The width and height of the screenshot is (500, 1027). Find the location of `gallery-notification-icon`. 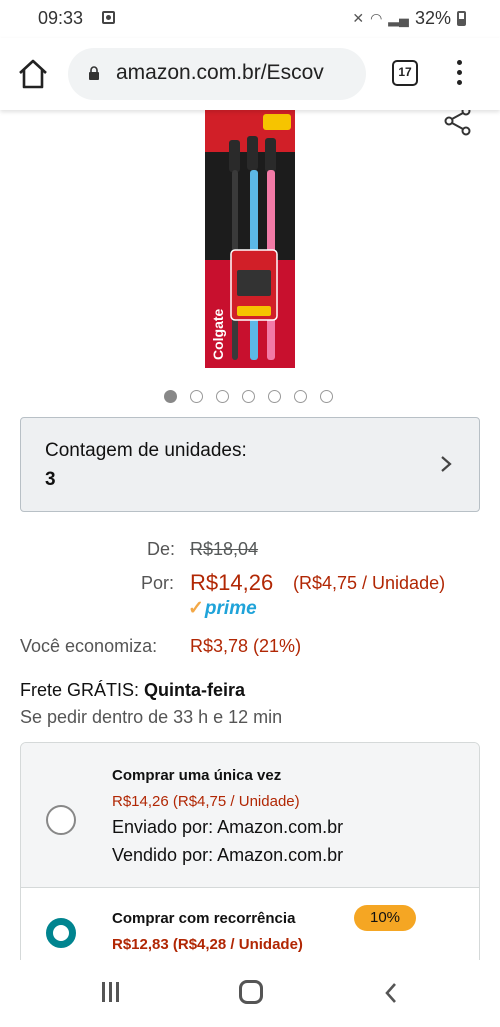

gallery-notification-icon is located at coordinates (108, 17).